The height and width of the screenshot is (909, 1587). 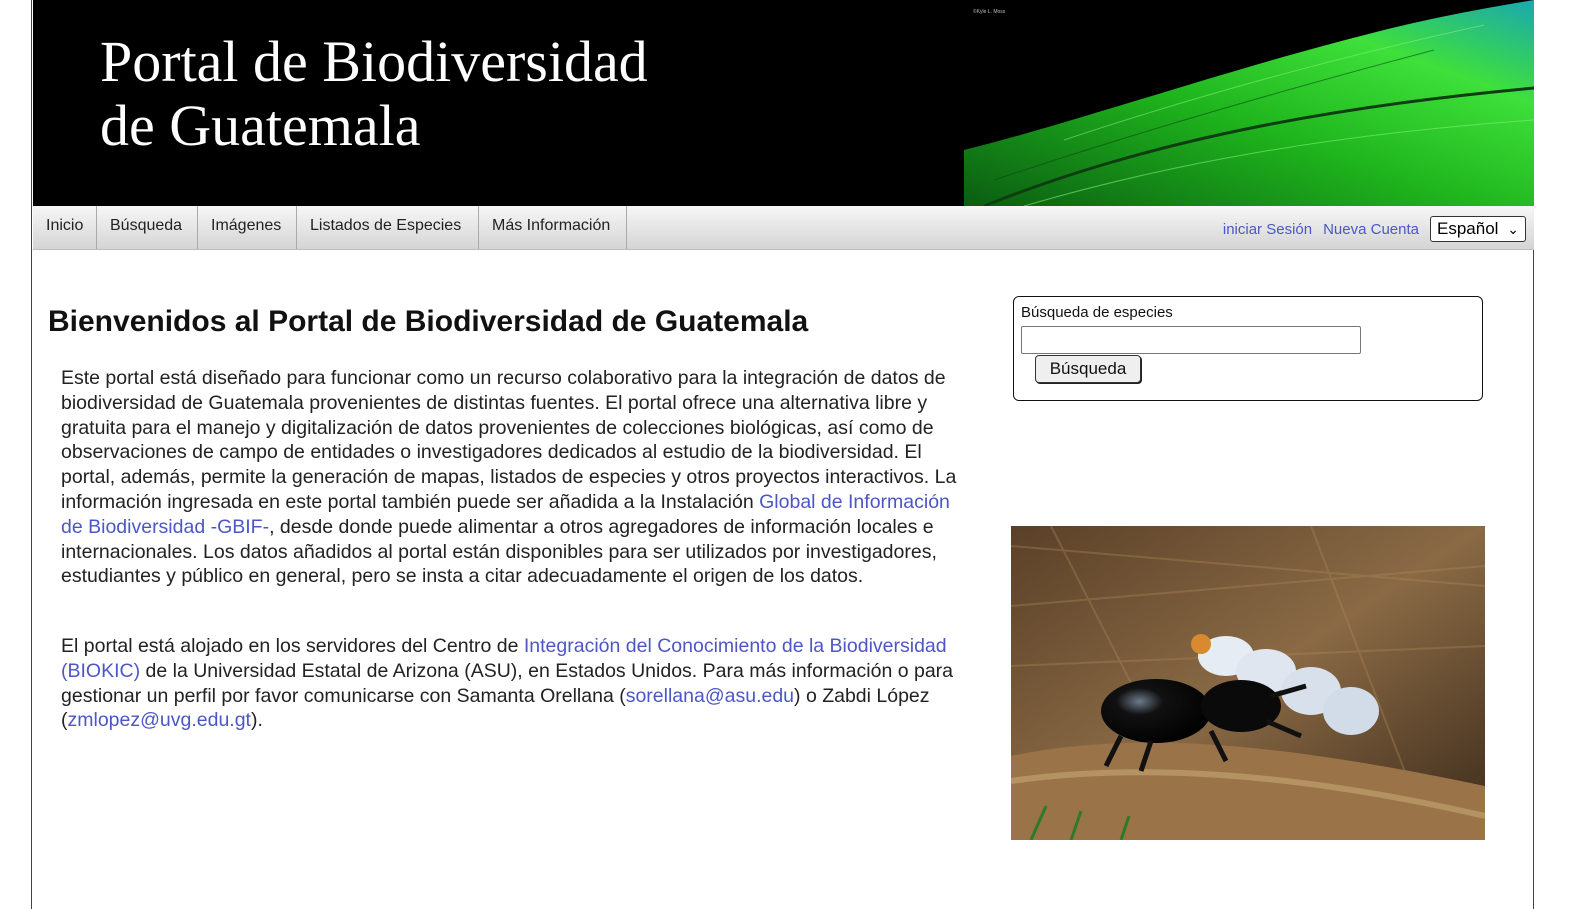 What do you see at coordinates (256, 720) in the screenshot?
I see `contact-text-d: ).` at bounding box center [256, 720].